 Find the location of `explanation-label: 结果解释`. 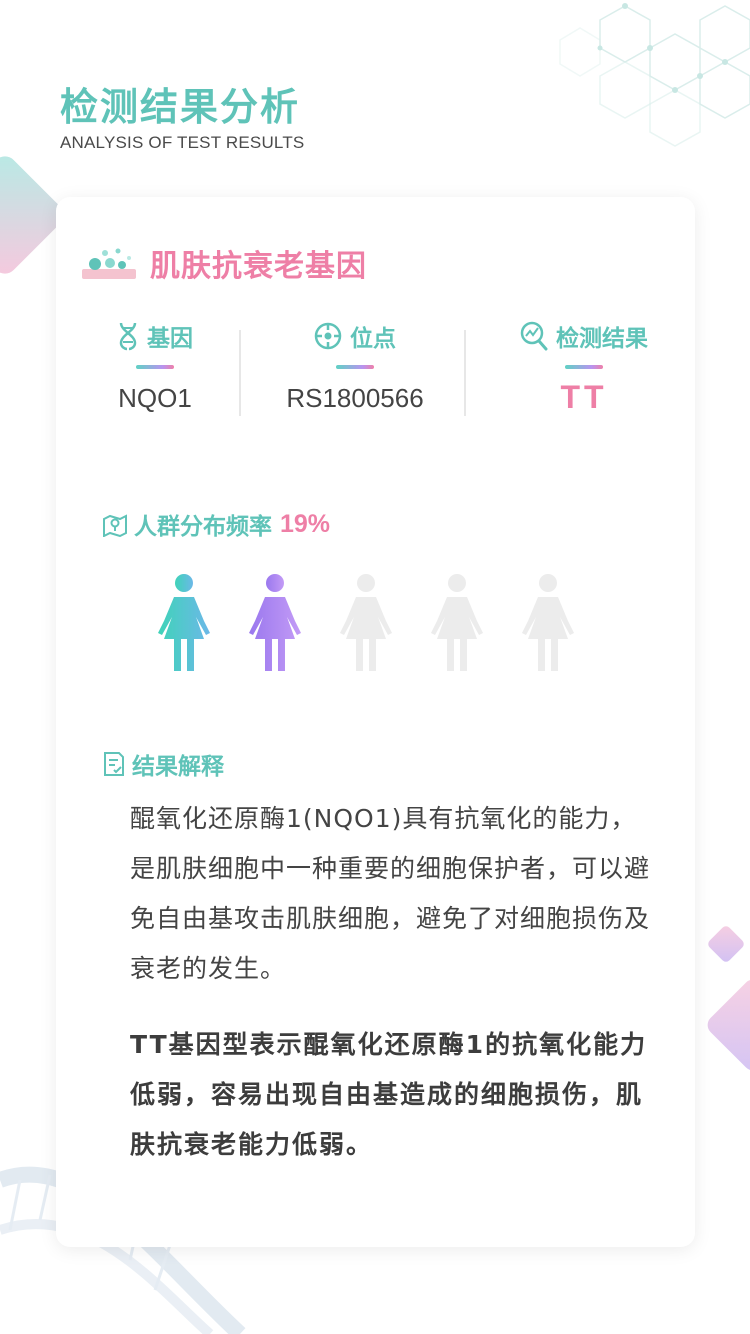

explanation-label: 结果解释 is located at coordinates (178, 767).